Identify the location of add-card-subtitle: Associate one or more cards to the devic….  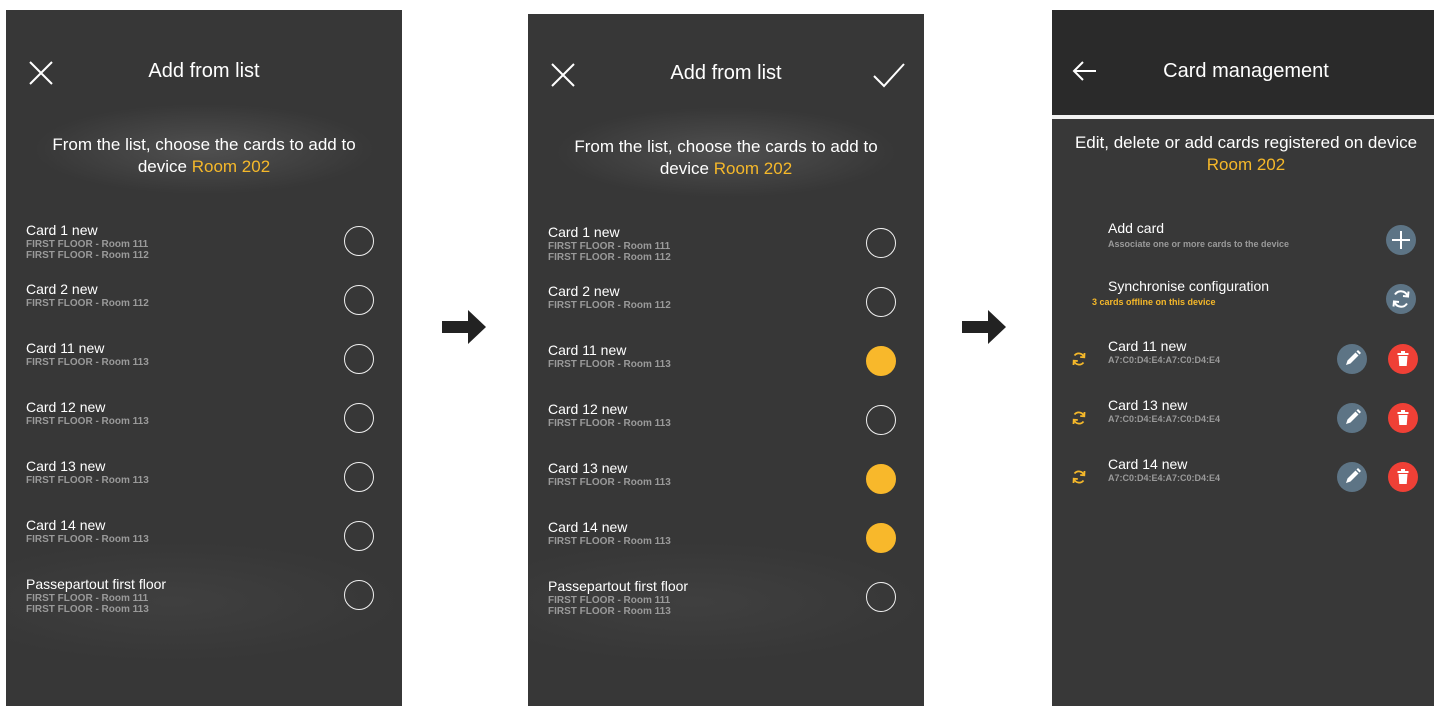
(1199, 244).